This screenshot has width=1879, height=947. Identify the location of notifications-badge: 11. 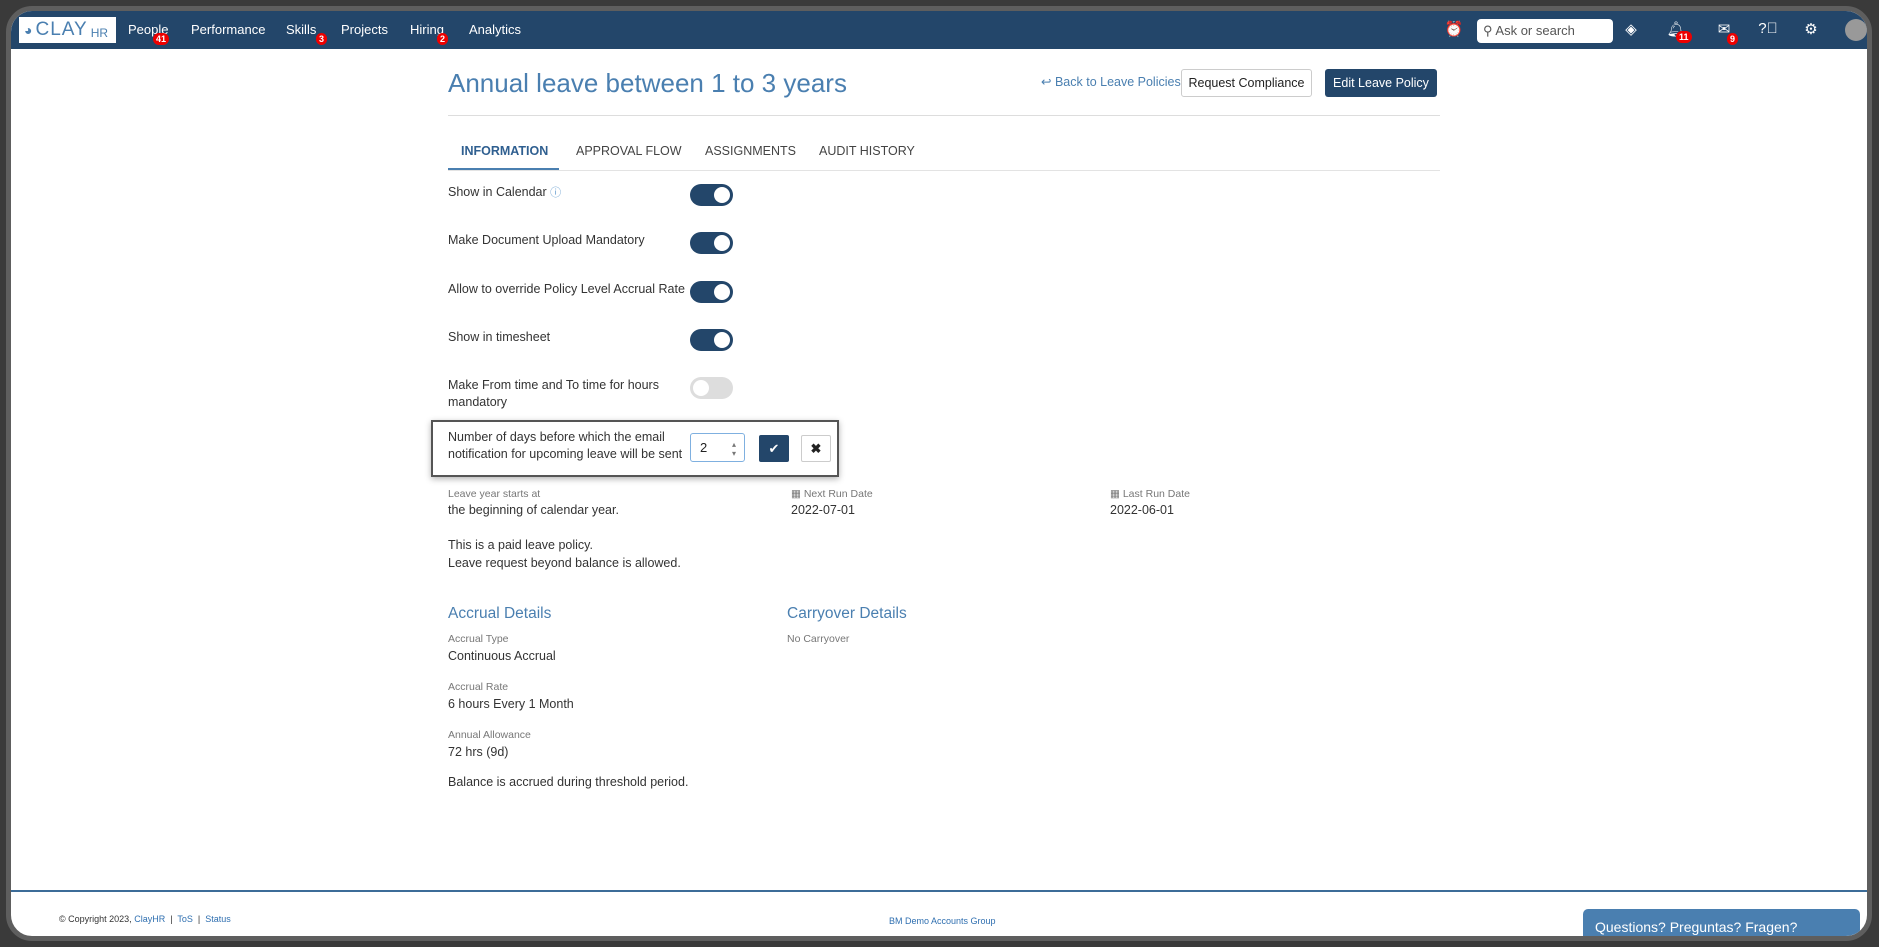
(1684, 37).